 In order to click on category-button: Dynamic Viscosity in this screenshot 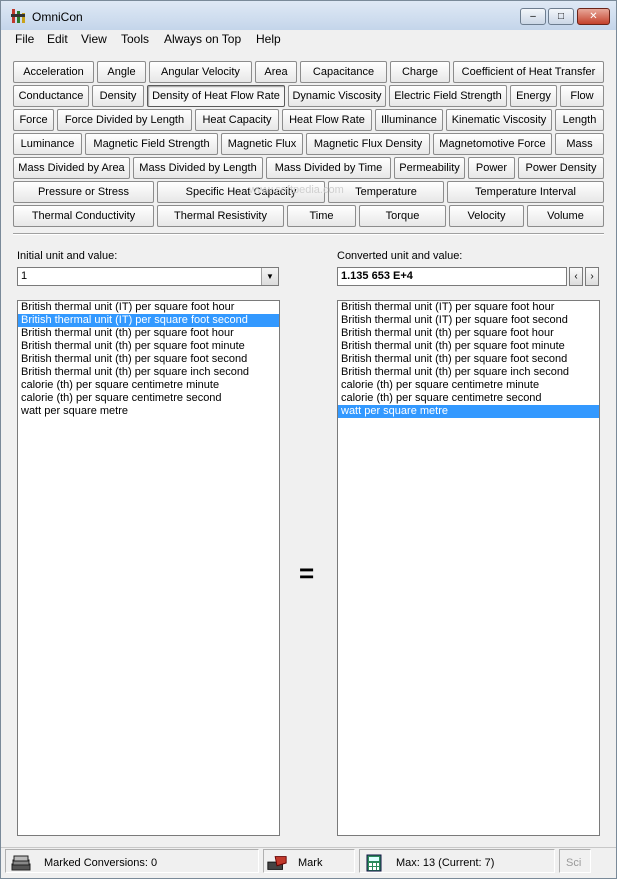, I will do `click(337, 96)`.